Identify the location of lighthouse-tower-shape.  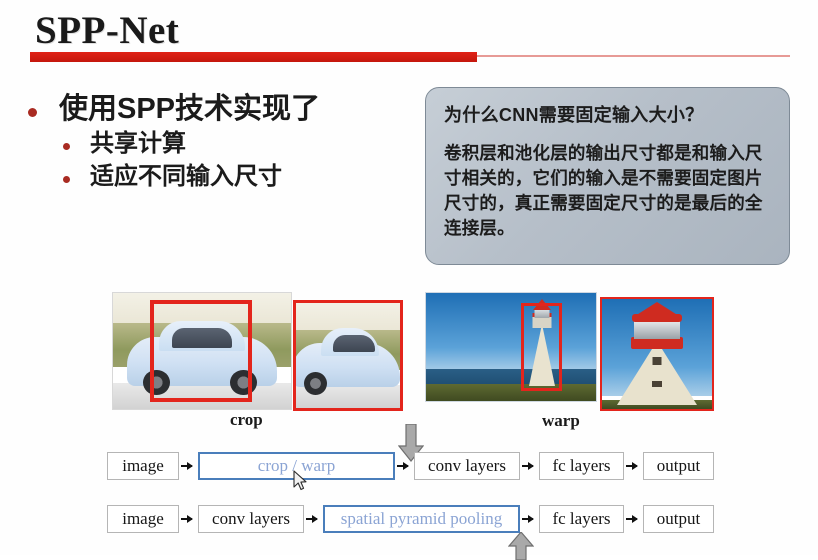
(541, 354).